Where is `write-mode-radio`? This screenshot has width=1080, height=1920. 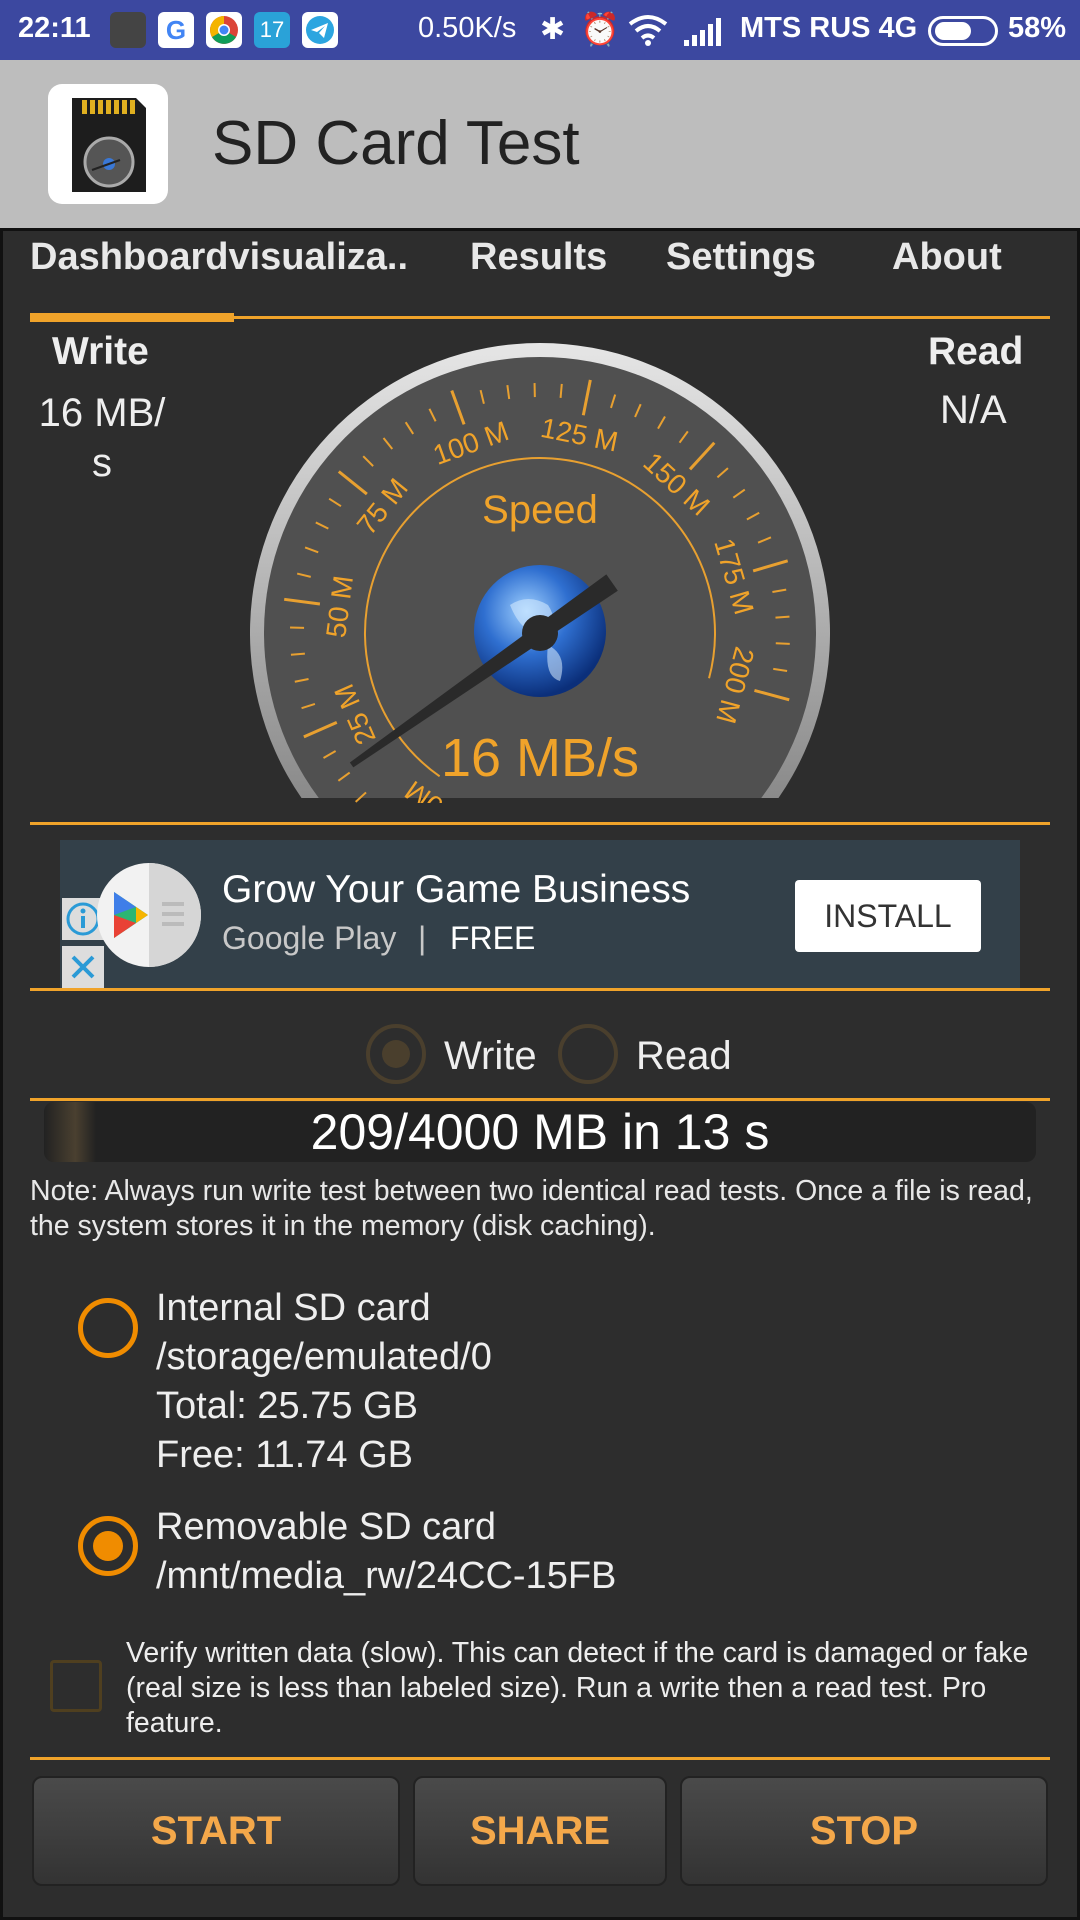
write-mode-radio is located at coordinates (396, 1054).